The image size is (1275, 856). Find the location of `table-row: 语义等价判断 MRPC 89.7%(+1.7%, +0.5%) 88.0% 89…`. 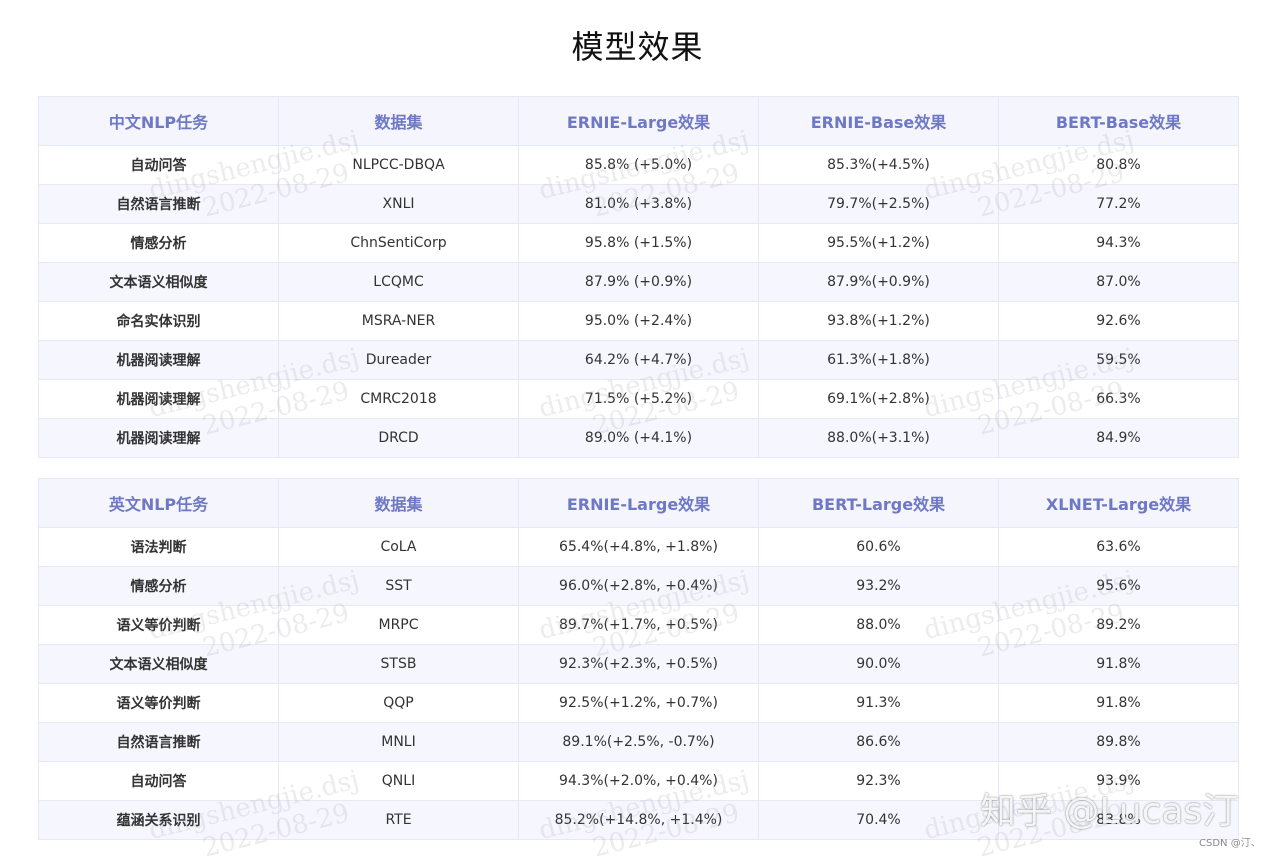

table-row: 语义等价判断 MRPC 89.7%(+1.7%, +0.5%) 88.0% 89… is located at coordinates (638, 625).